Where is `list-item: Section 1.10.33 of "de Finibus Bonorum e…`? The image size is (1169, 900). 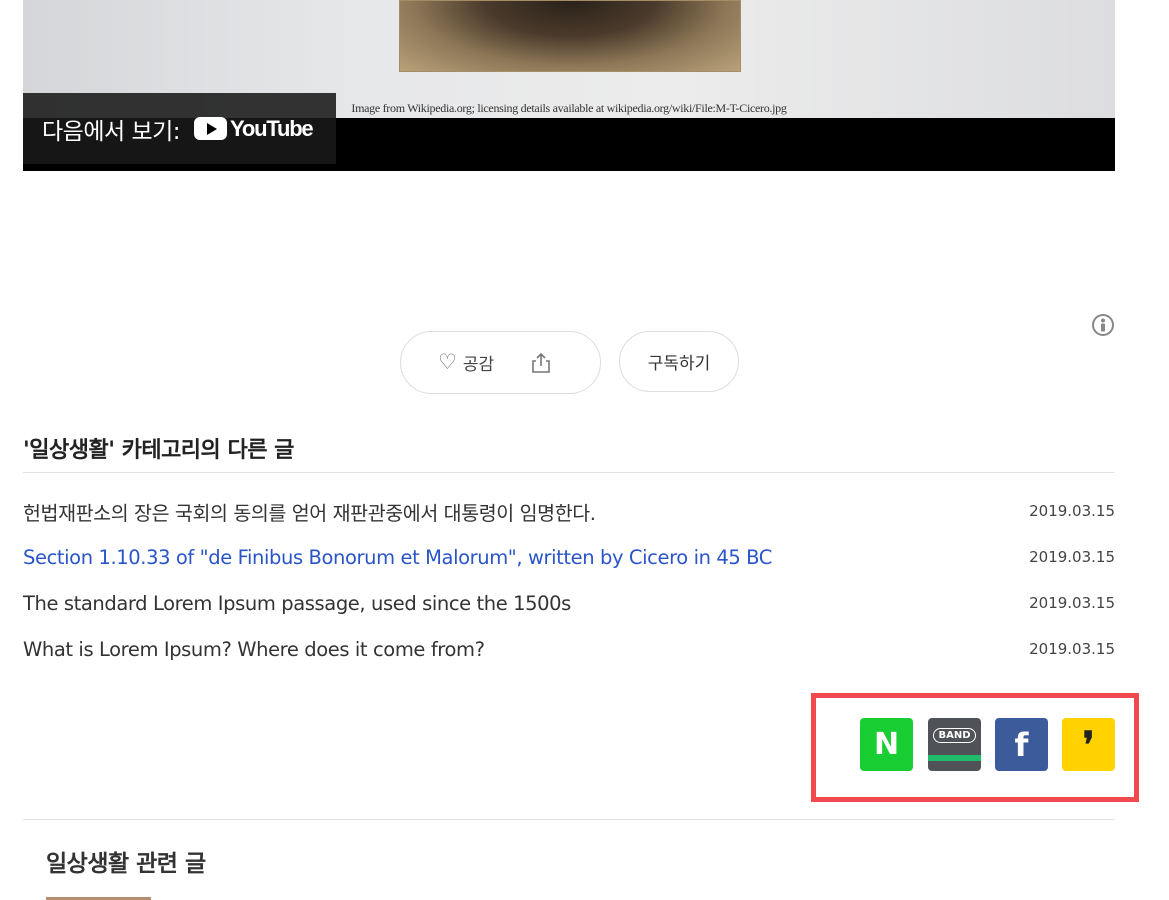
list-item: Section 1.10.33 of "de Finibus Bonorum e… is located at coordinates (569, 557).